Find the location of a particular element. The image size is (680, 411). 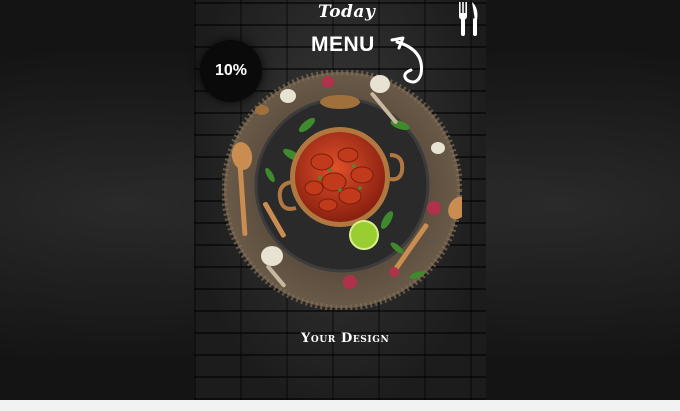

fork-and-knife-icon is located at coordinates (468, 19).